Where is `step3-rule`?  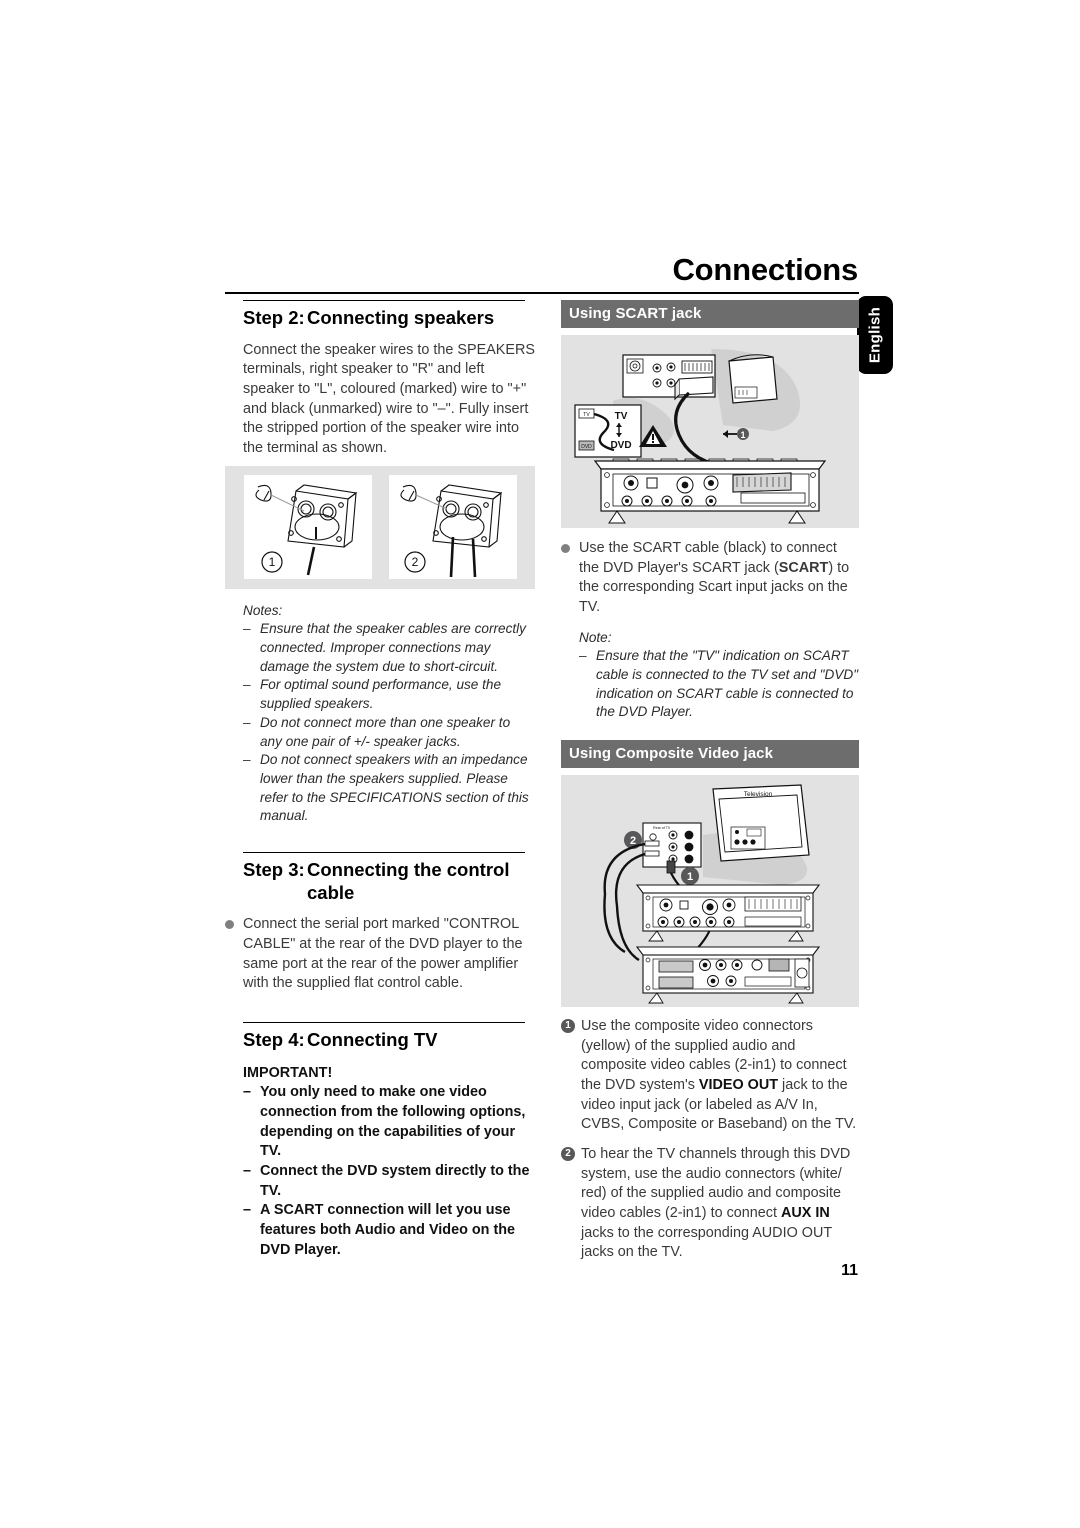 step3-rule is located at coordinates (384, 852).